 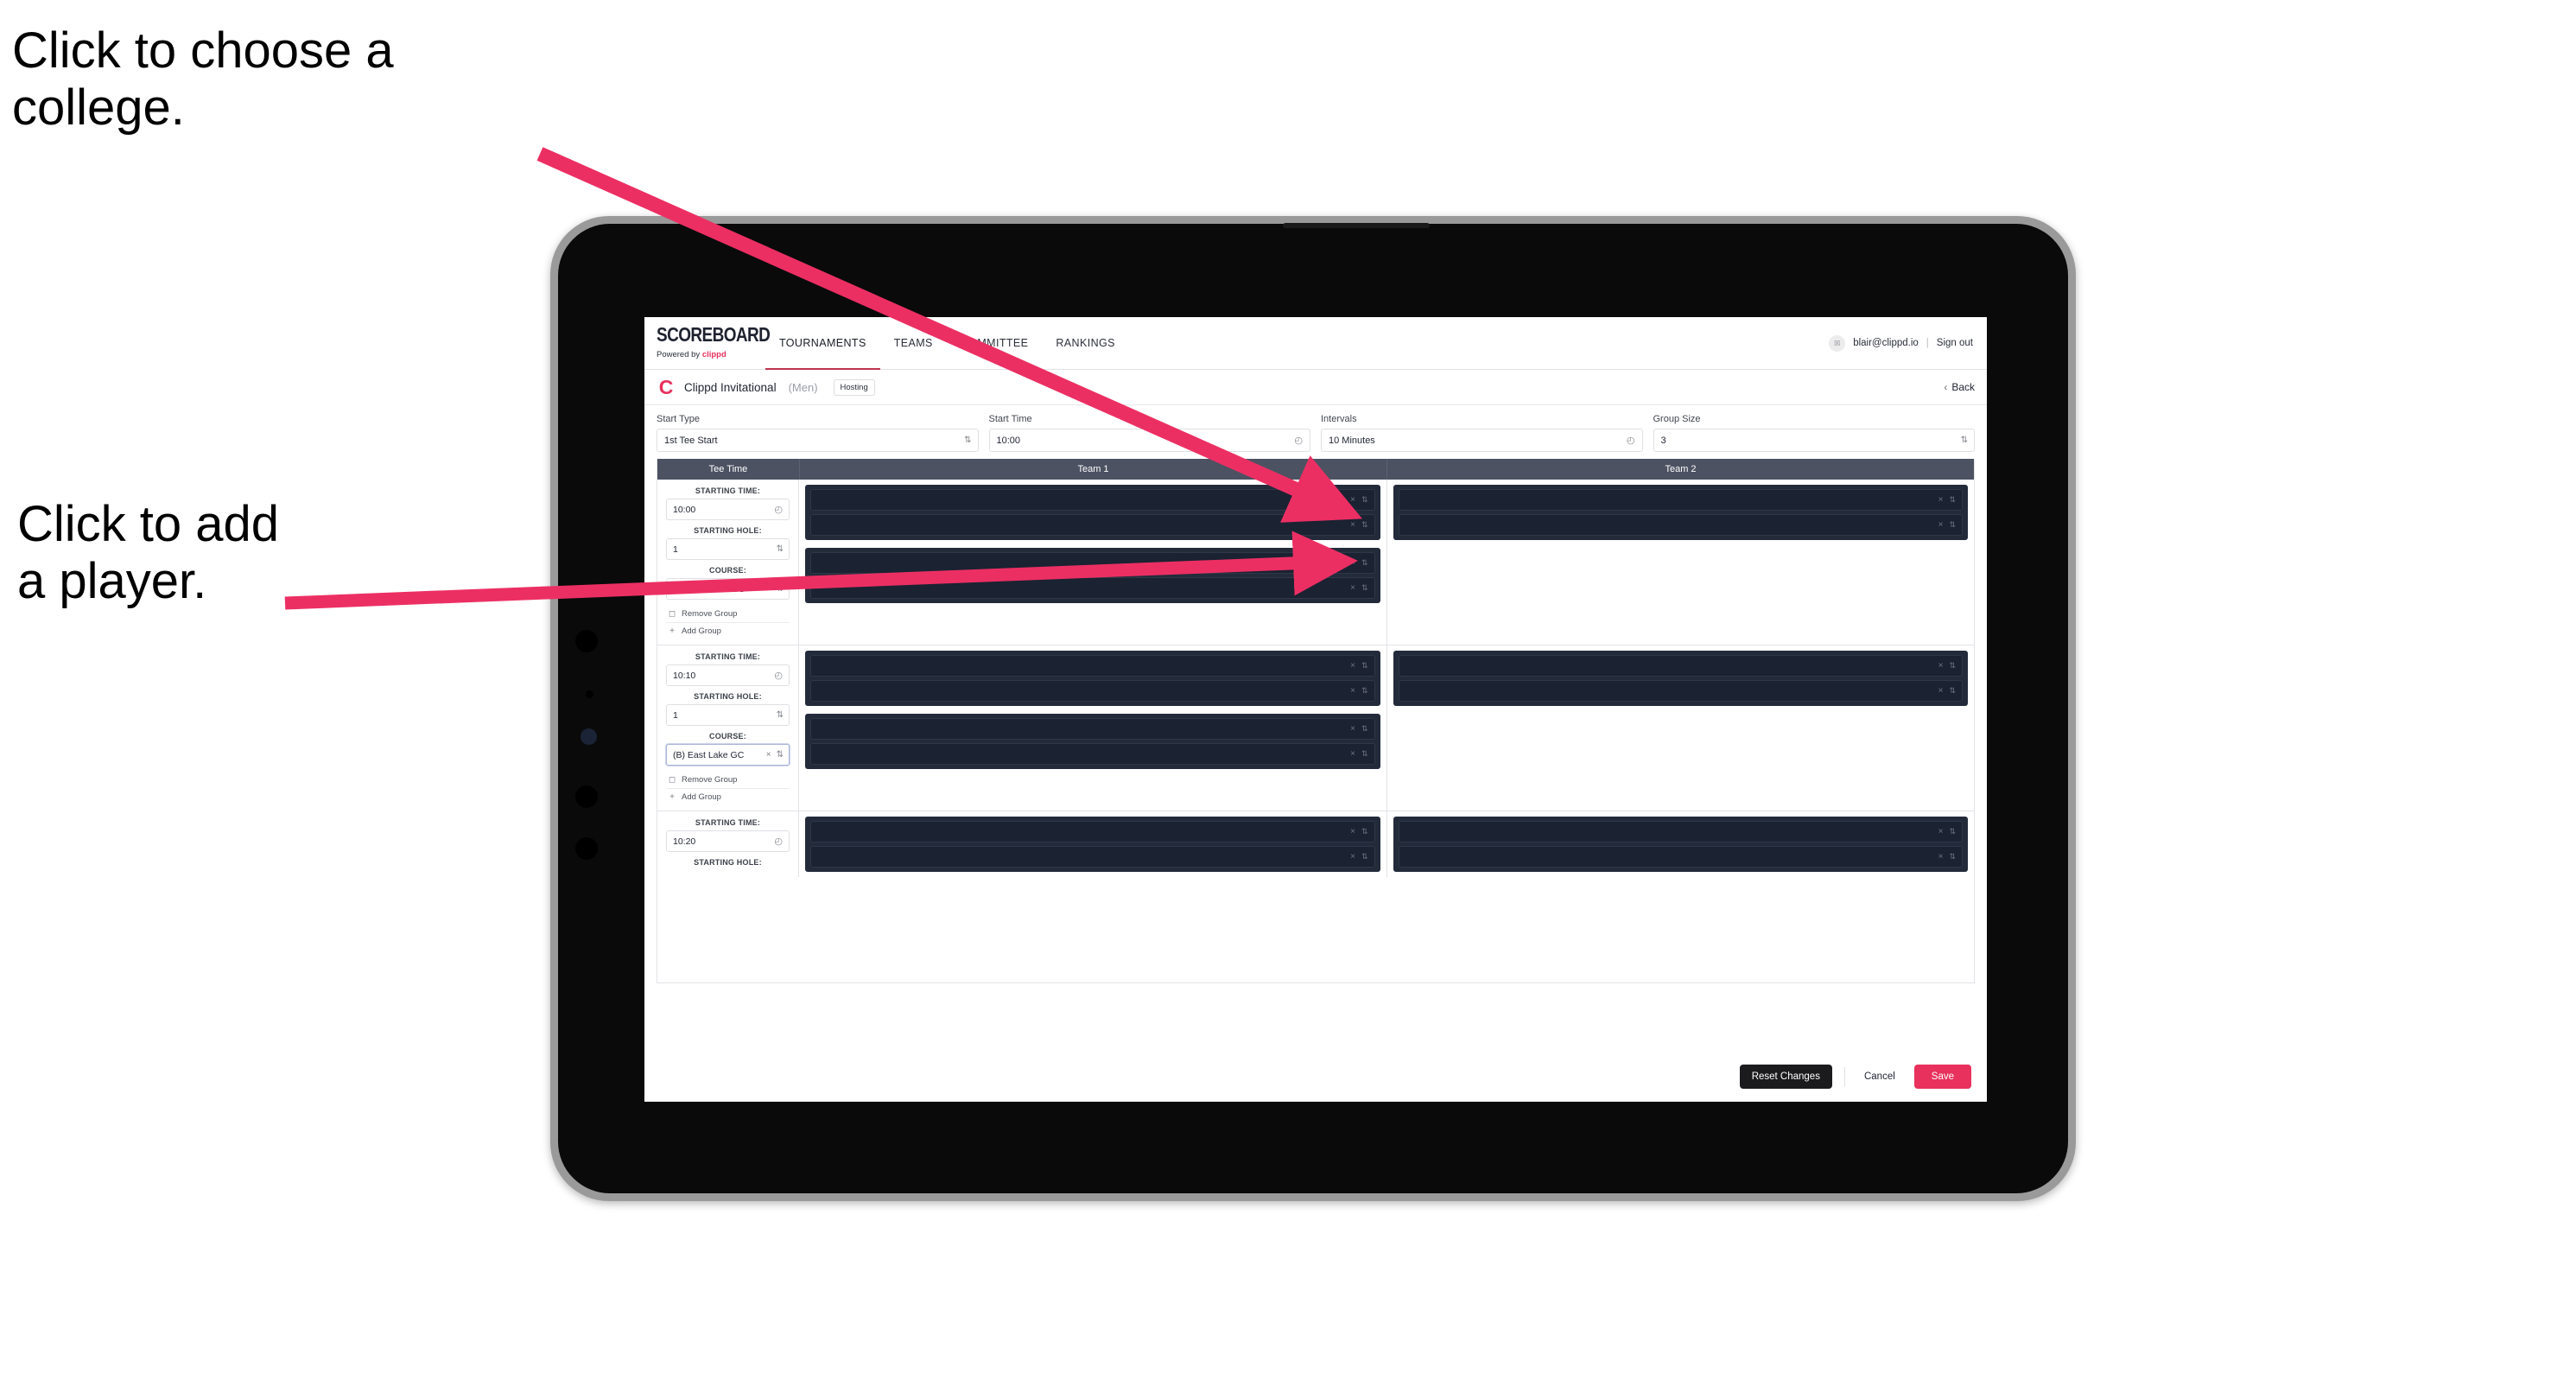 What do you see at coordinates (728, 841) in the screenshot?
I see `input-starting-time: 10:20 ◴` at bounding box center [728, 841].